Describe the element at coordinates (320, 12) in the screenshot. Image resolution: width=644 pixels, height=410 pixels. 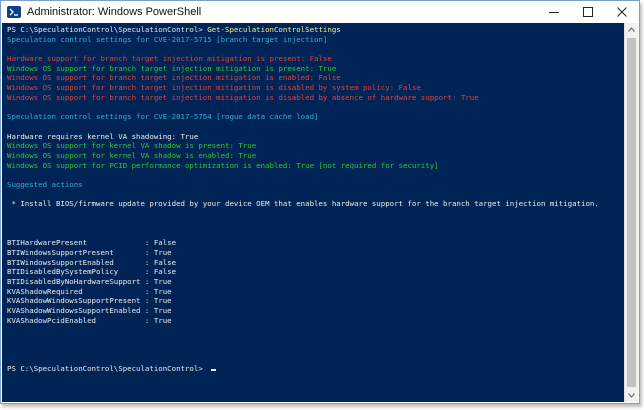
I see `title-bar: Administrator: Windows PowerShell` at that location.